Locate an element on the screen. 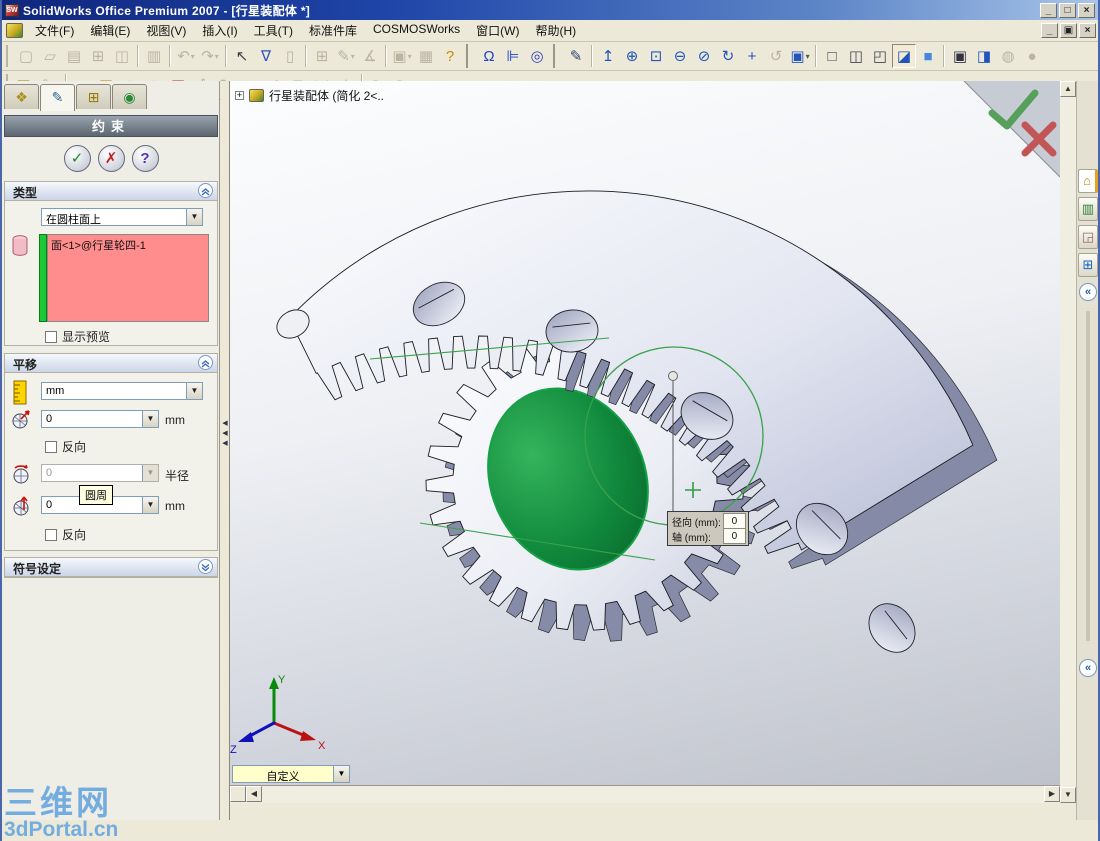  scroll-left-icon: ◀ is located at coordinates (254, 794).